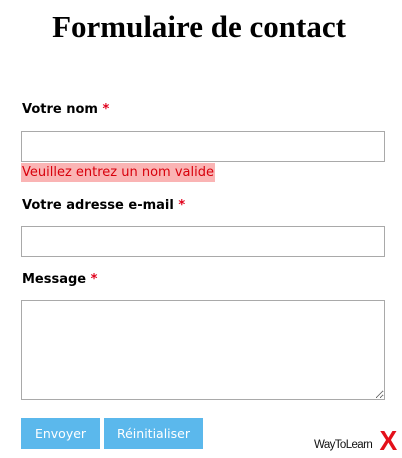 This screenshot has height=458, width=402. What do you see at coordinates (203, 146) in the screenshot?
I see `name-input` at bounding box center [203, 146].